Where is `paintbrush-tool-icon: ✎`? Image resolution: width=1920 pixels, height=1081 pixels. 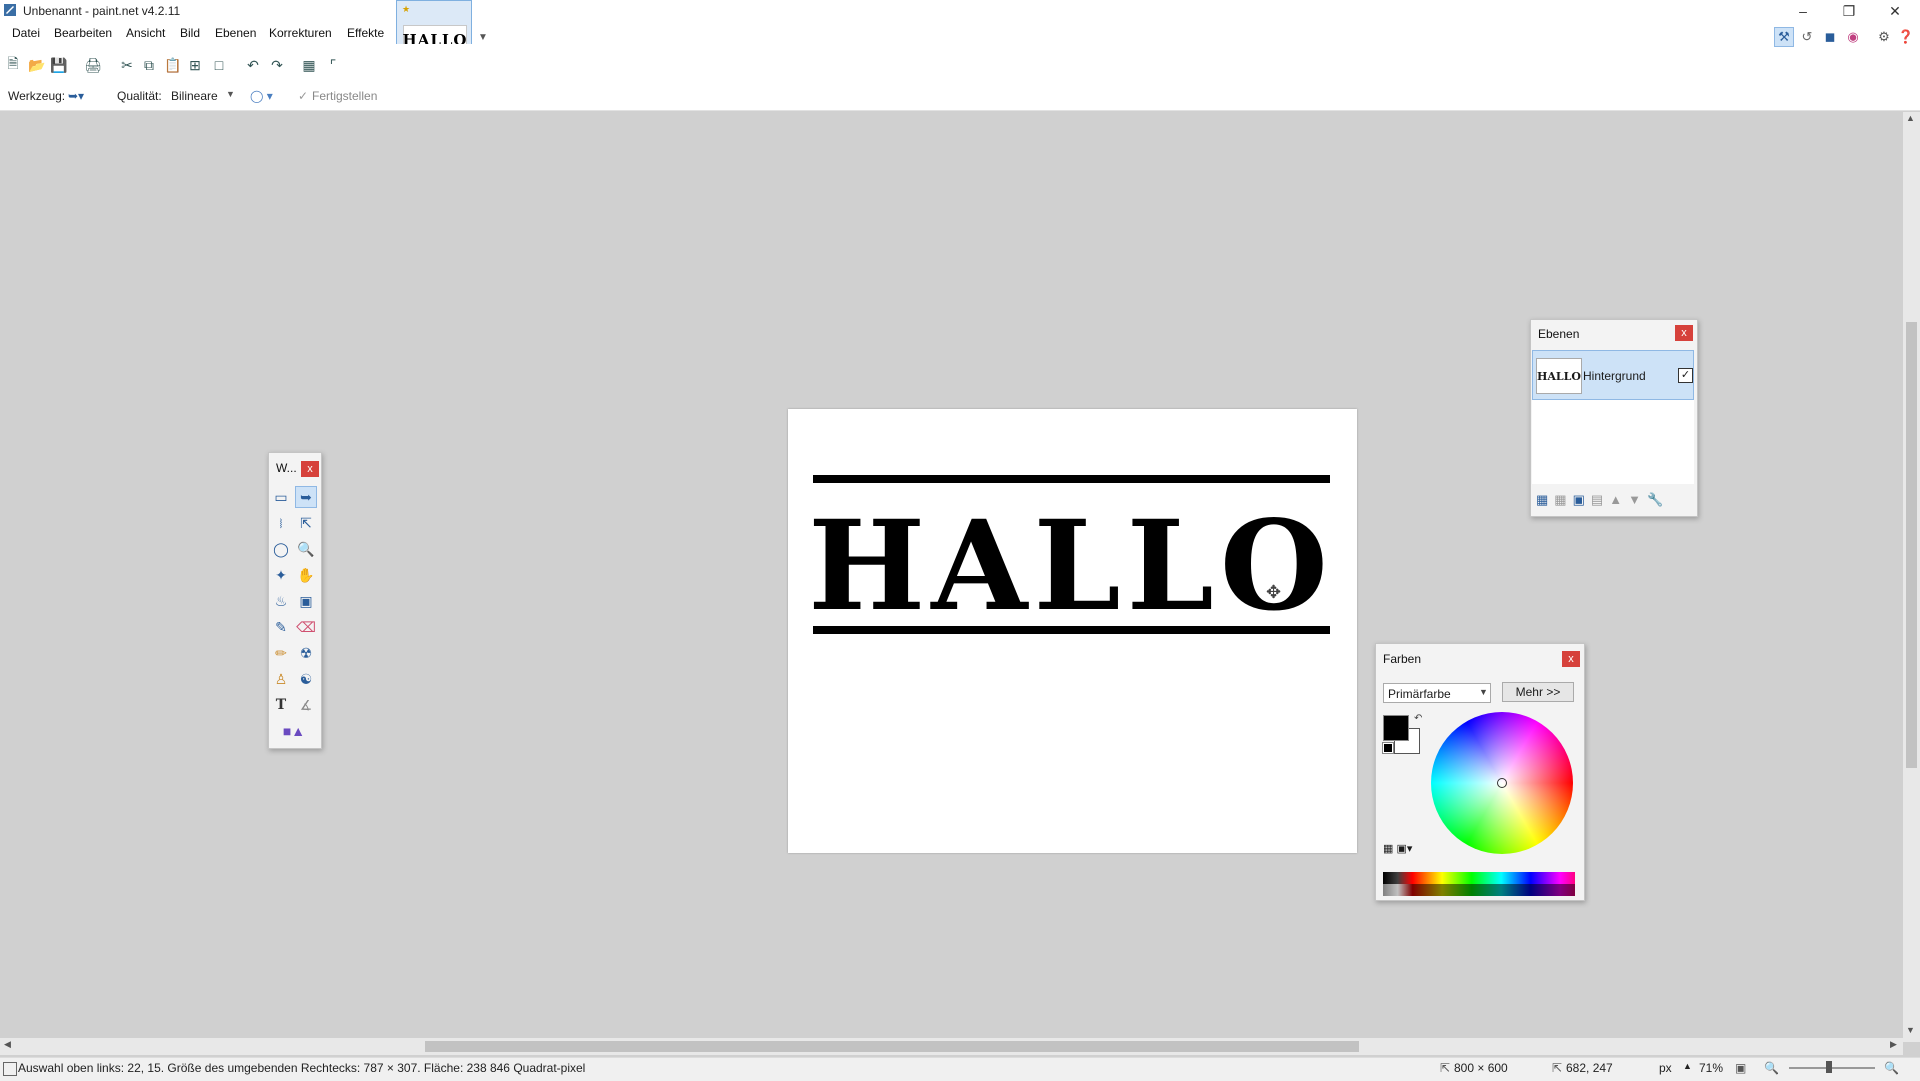
paintbrush-tool-icon: ✎ is located at coordinates (281, 627).